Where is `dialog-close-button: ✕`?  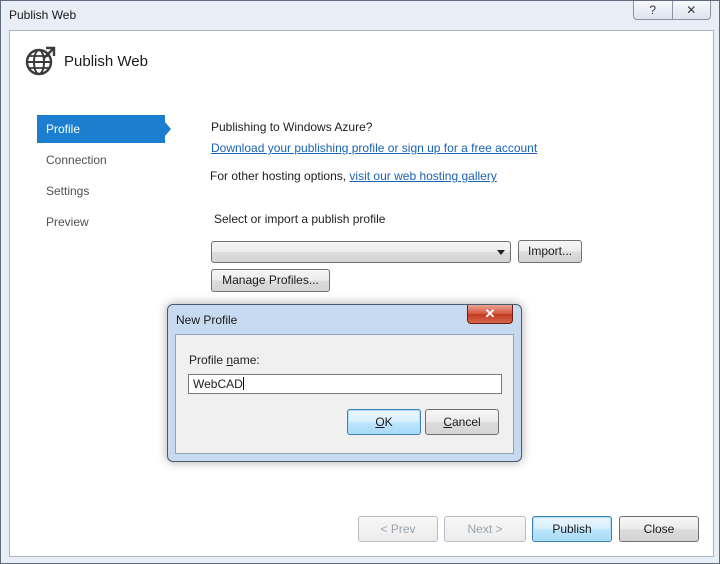 dialog-close-button: ✕ is located at coordinates (490, 314).